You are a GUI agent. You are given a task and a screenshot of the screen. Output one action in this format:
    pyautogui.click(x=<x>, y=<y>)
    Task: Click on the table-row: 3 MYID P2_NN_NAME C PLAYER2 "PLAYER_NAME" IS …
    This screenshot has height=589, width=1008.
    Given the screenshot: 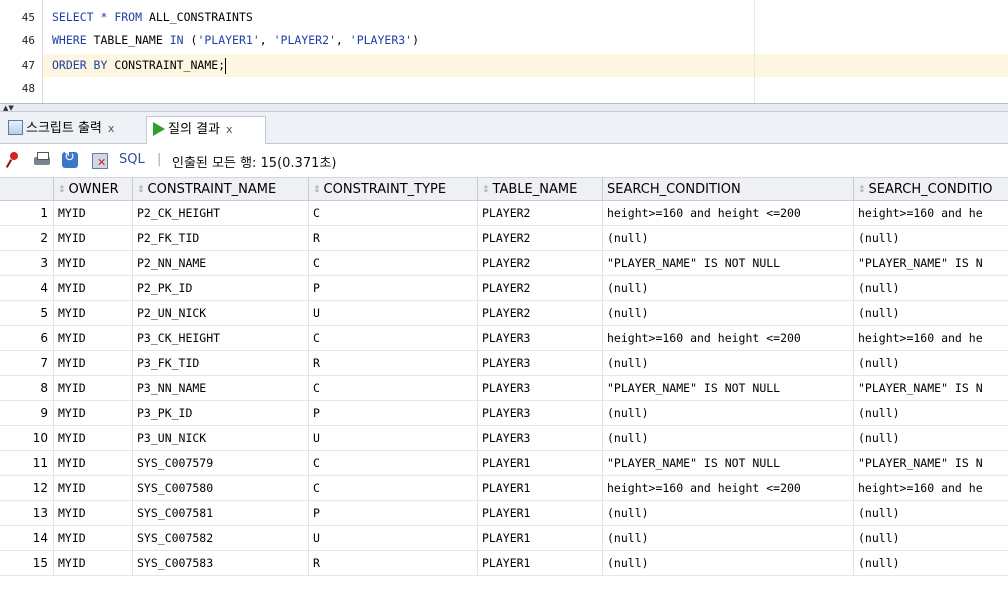 What is the action you would take?
    pyautogui.click(x=504, y=263)
    